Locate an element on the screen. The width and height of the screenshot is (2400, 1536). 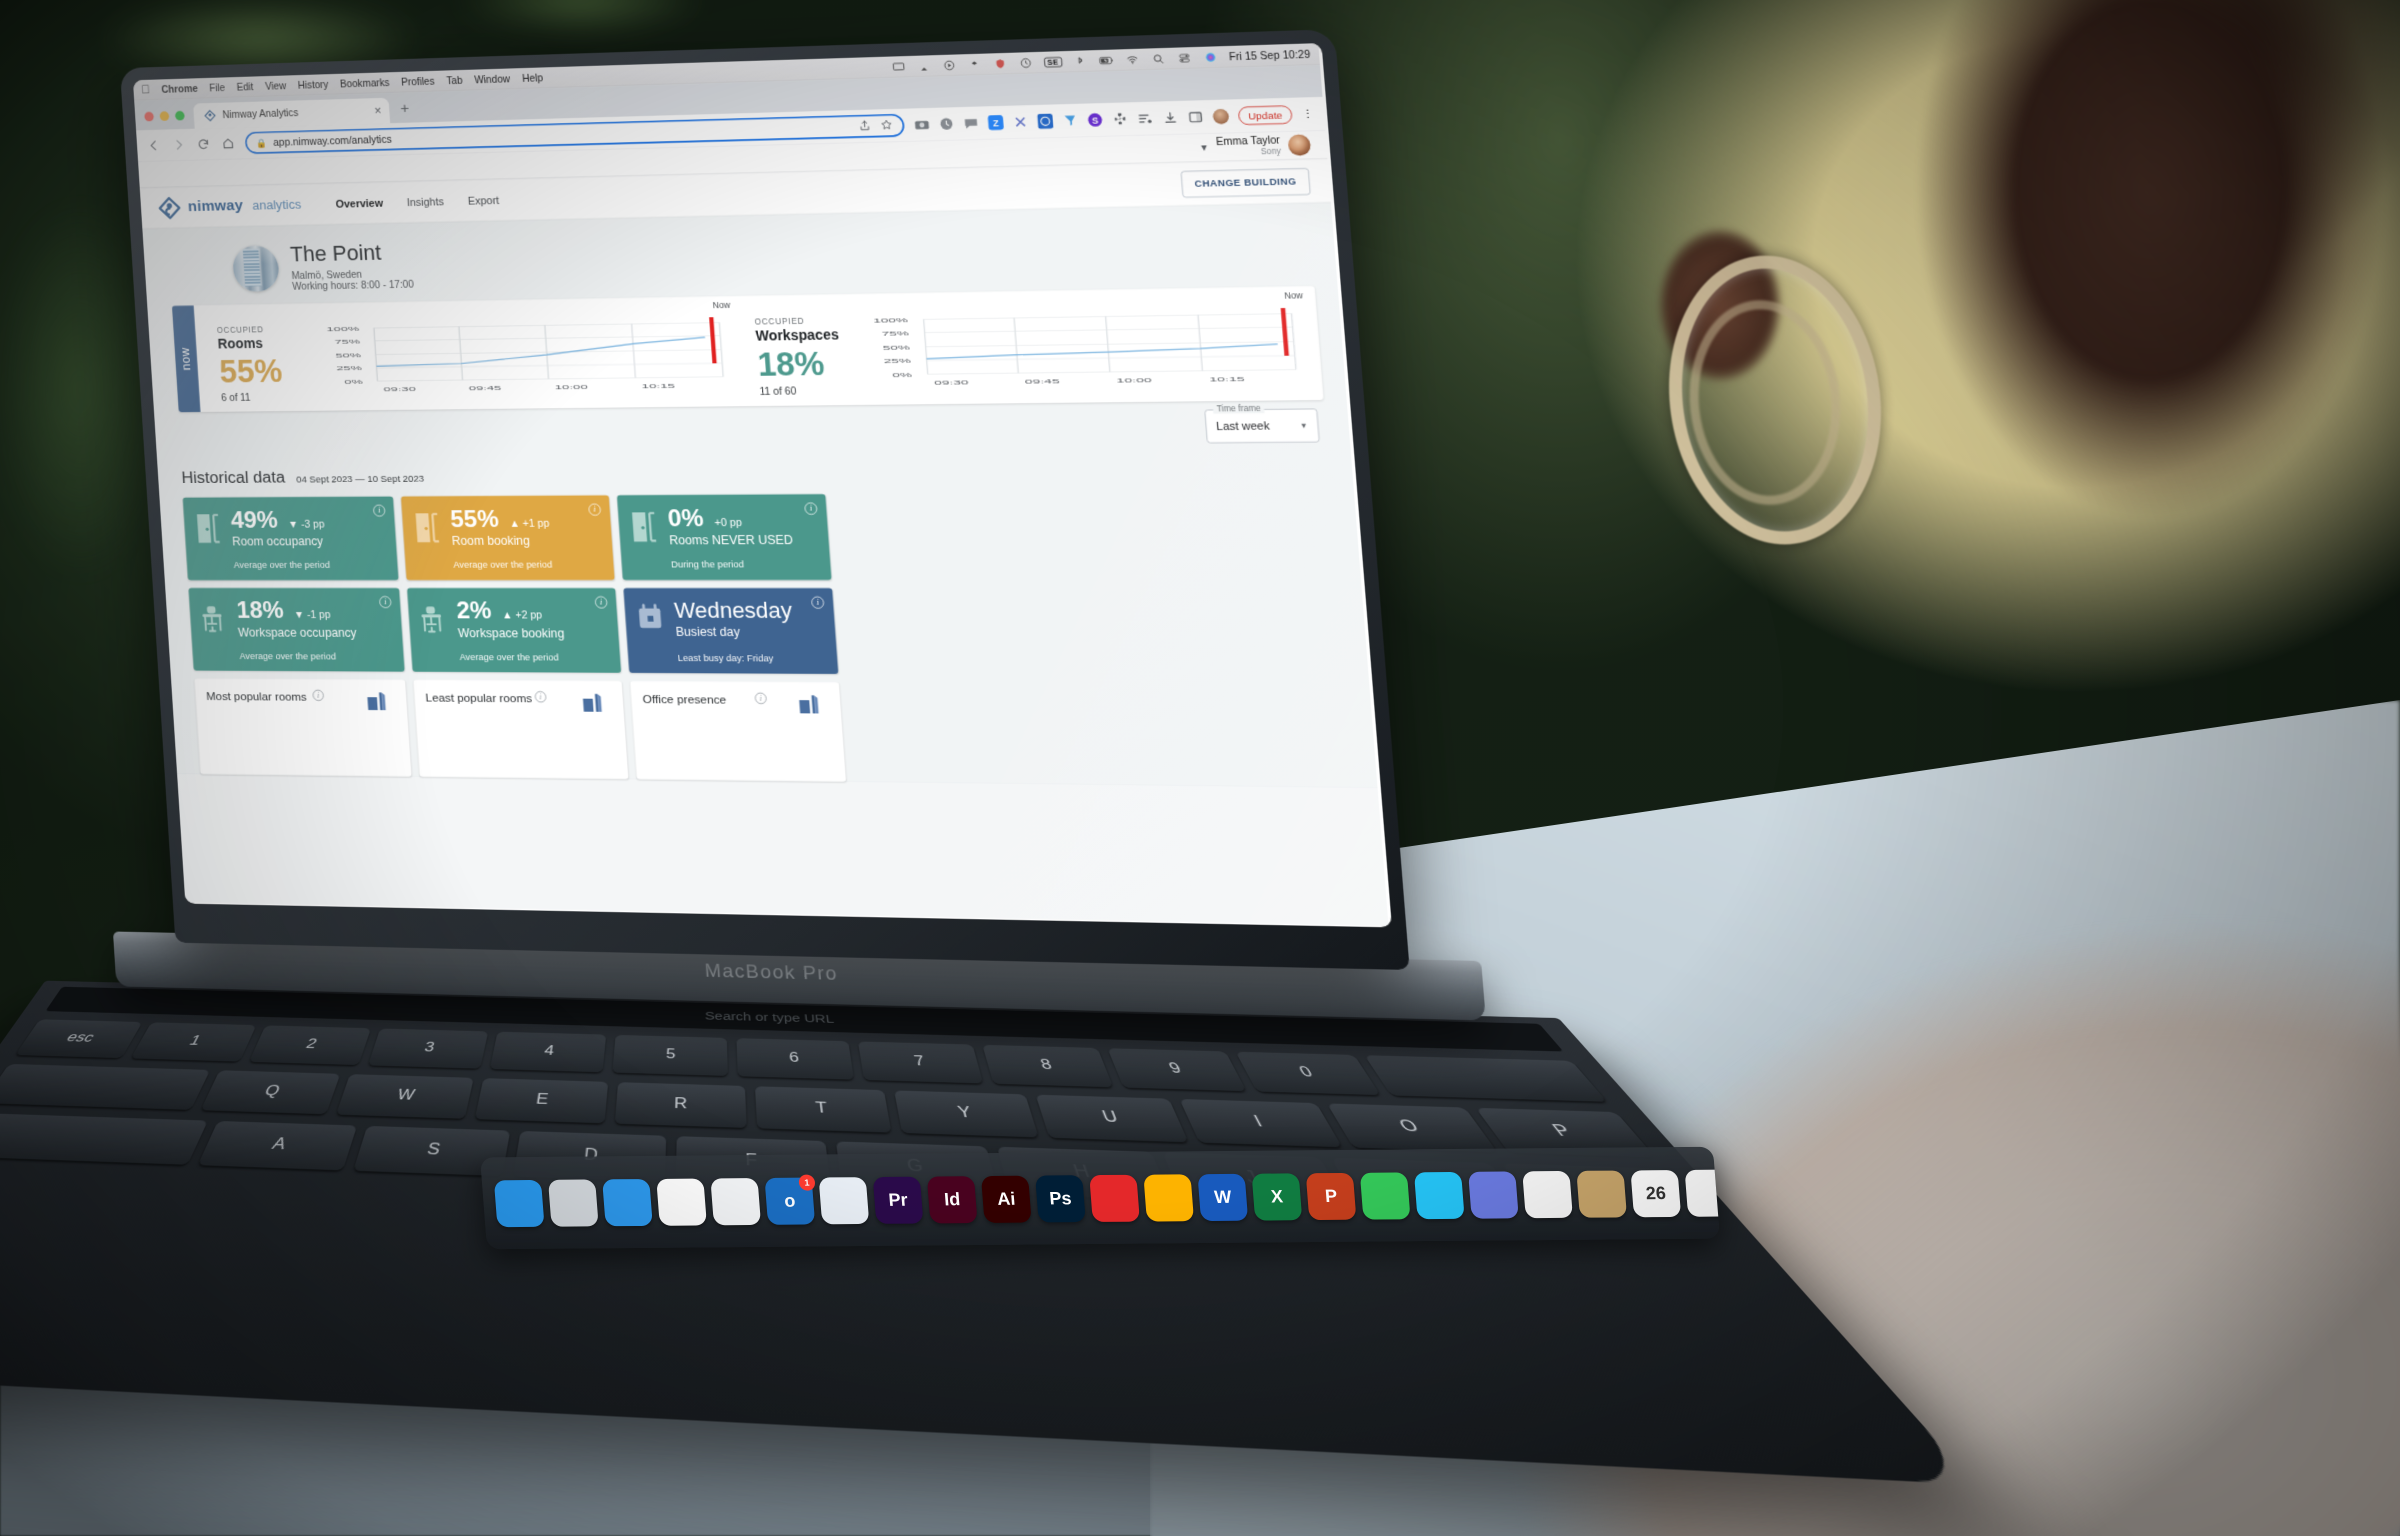
sidebar-icon is located at coordinates (1195, 116).